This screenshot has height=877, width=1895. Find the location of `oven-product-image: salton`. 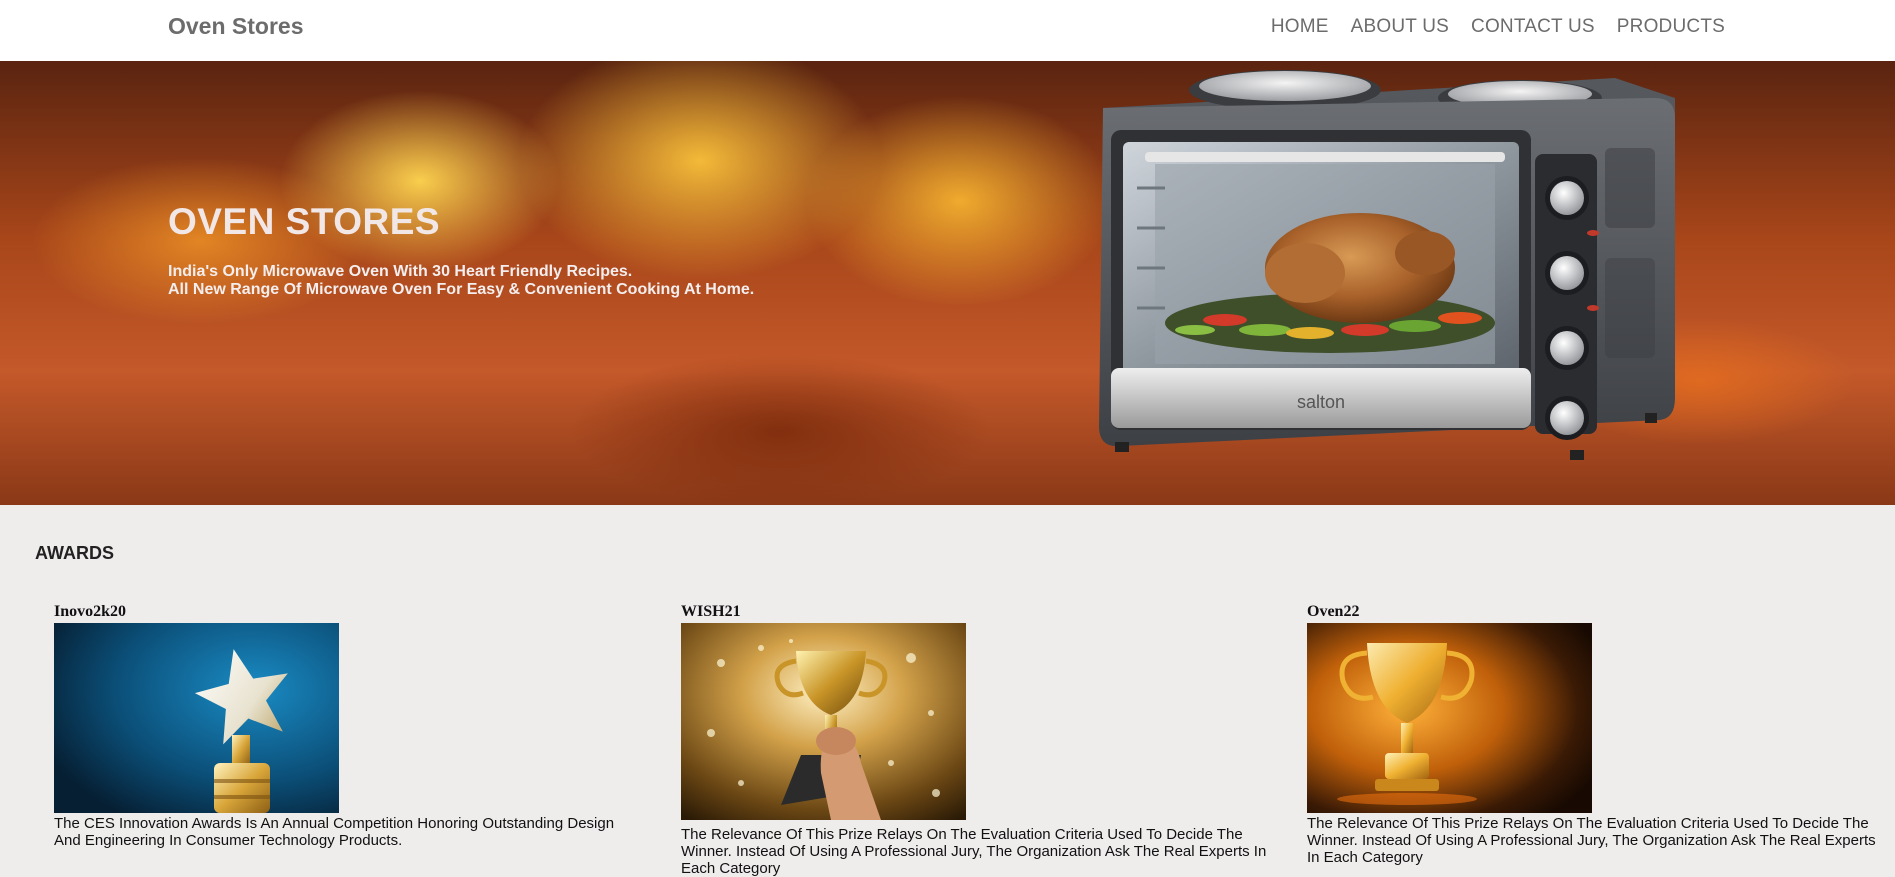

oven-product-image: salton is located at coordinates (1387, 265).